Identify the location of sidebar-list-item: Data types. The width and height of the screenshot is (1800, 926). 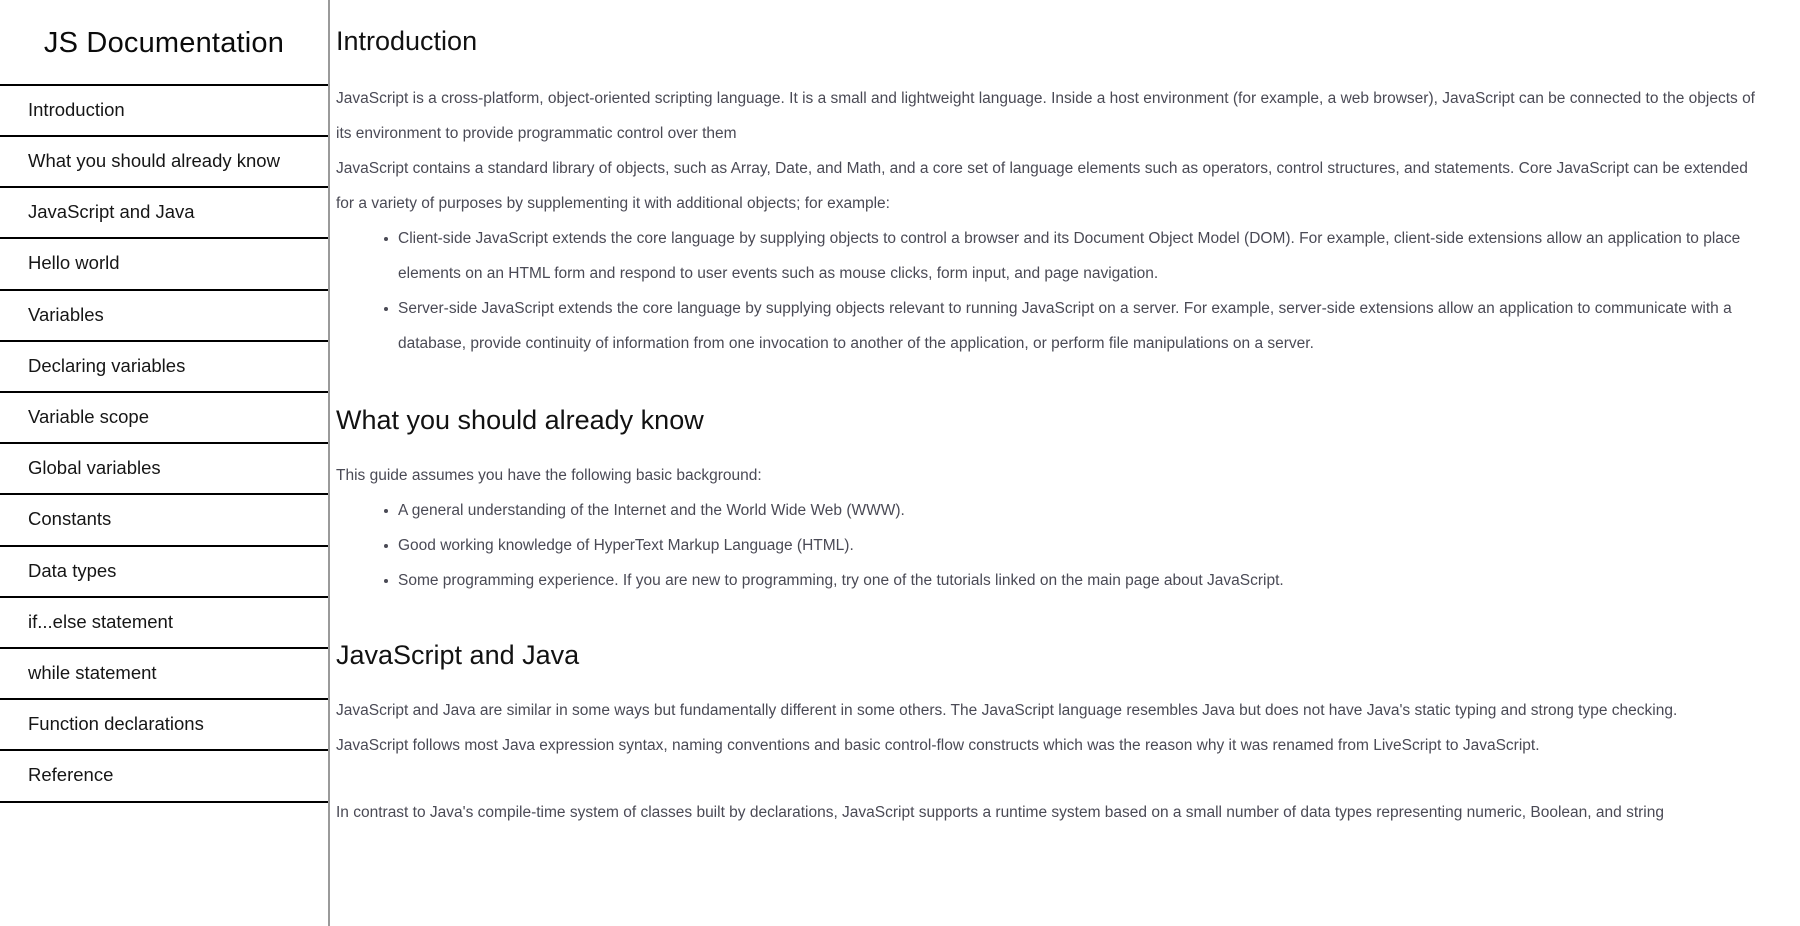
(164, 570).